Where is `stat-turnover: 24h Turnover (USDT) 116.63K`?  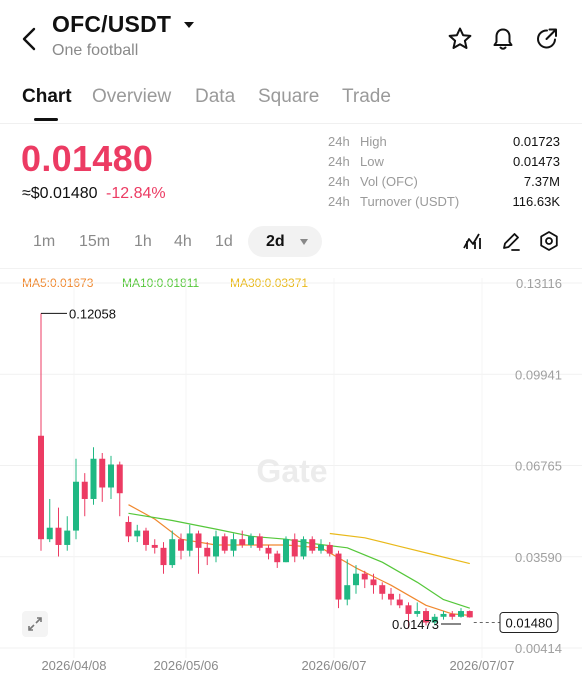
stat-turnover: 24h Turnover (USDT) 116.63K is located at coordinates (444, 204).